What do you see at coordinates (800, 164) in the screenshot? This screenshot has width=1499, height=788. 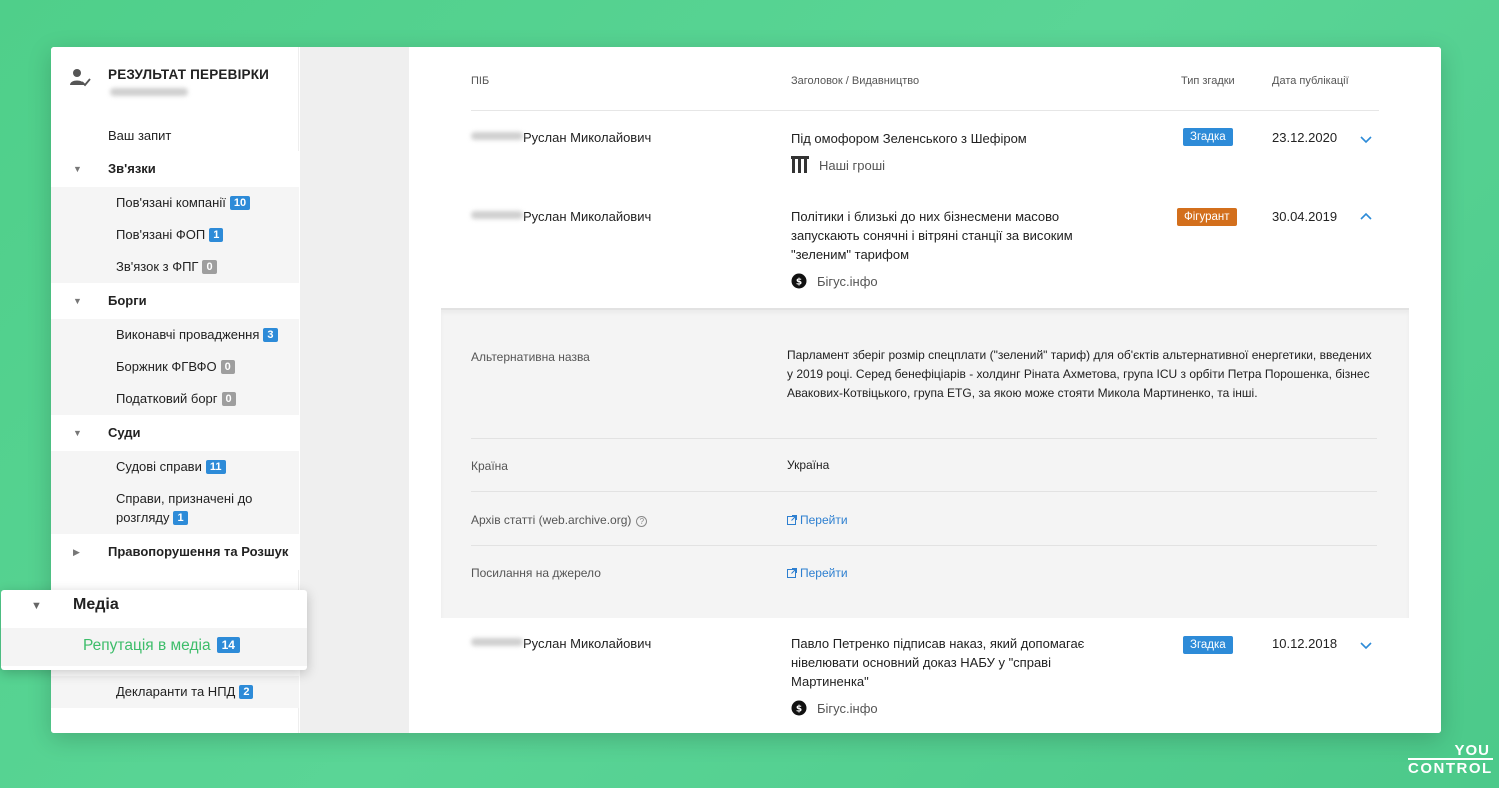 I see `nashi-groshi-logo-icon` at bounding box center [800, 164].